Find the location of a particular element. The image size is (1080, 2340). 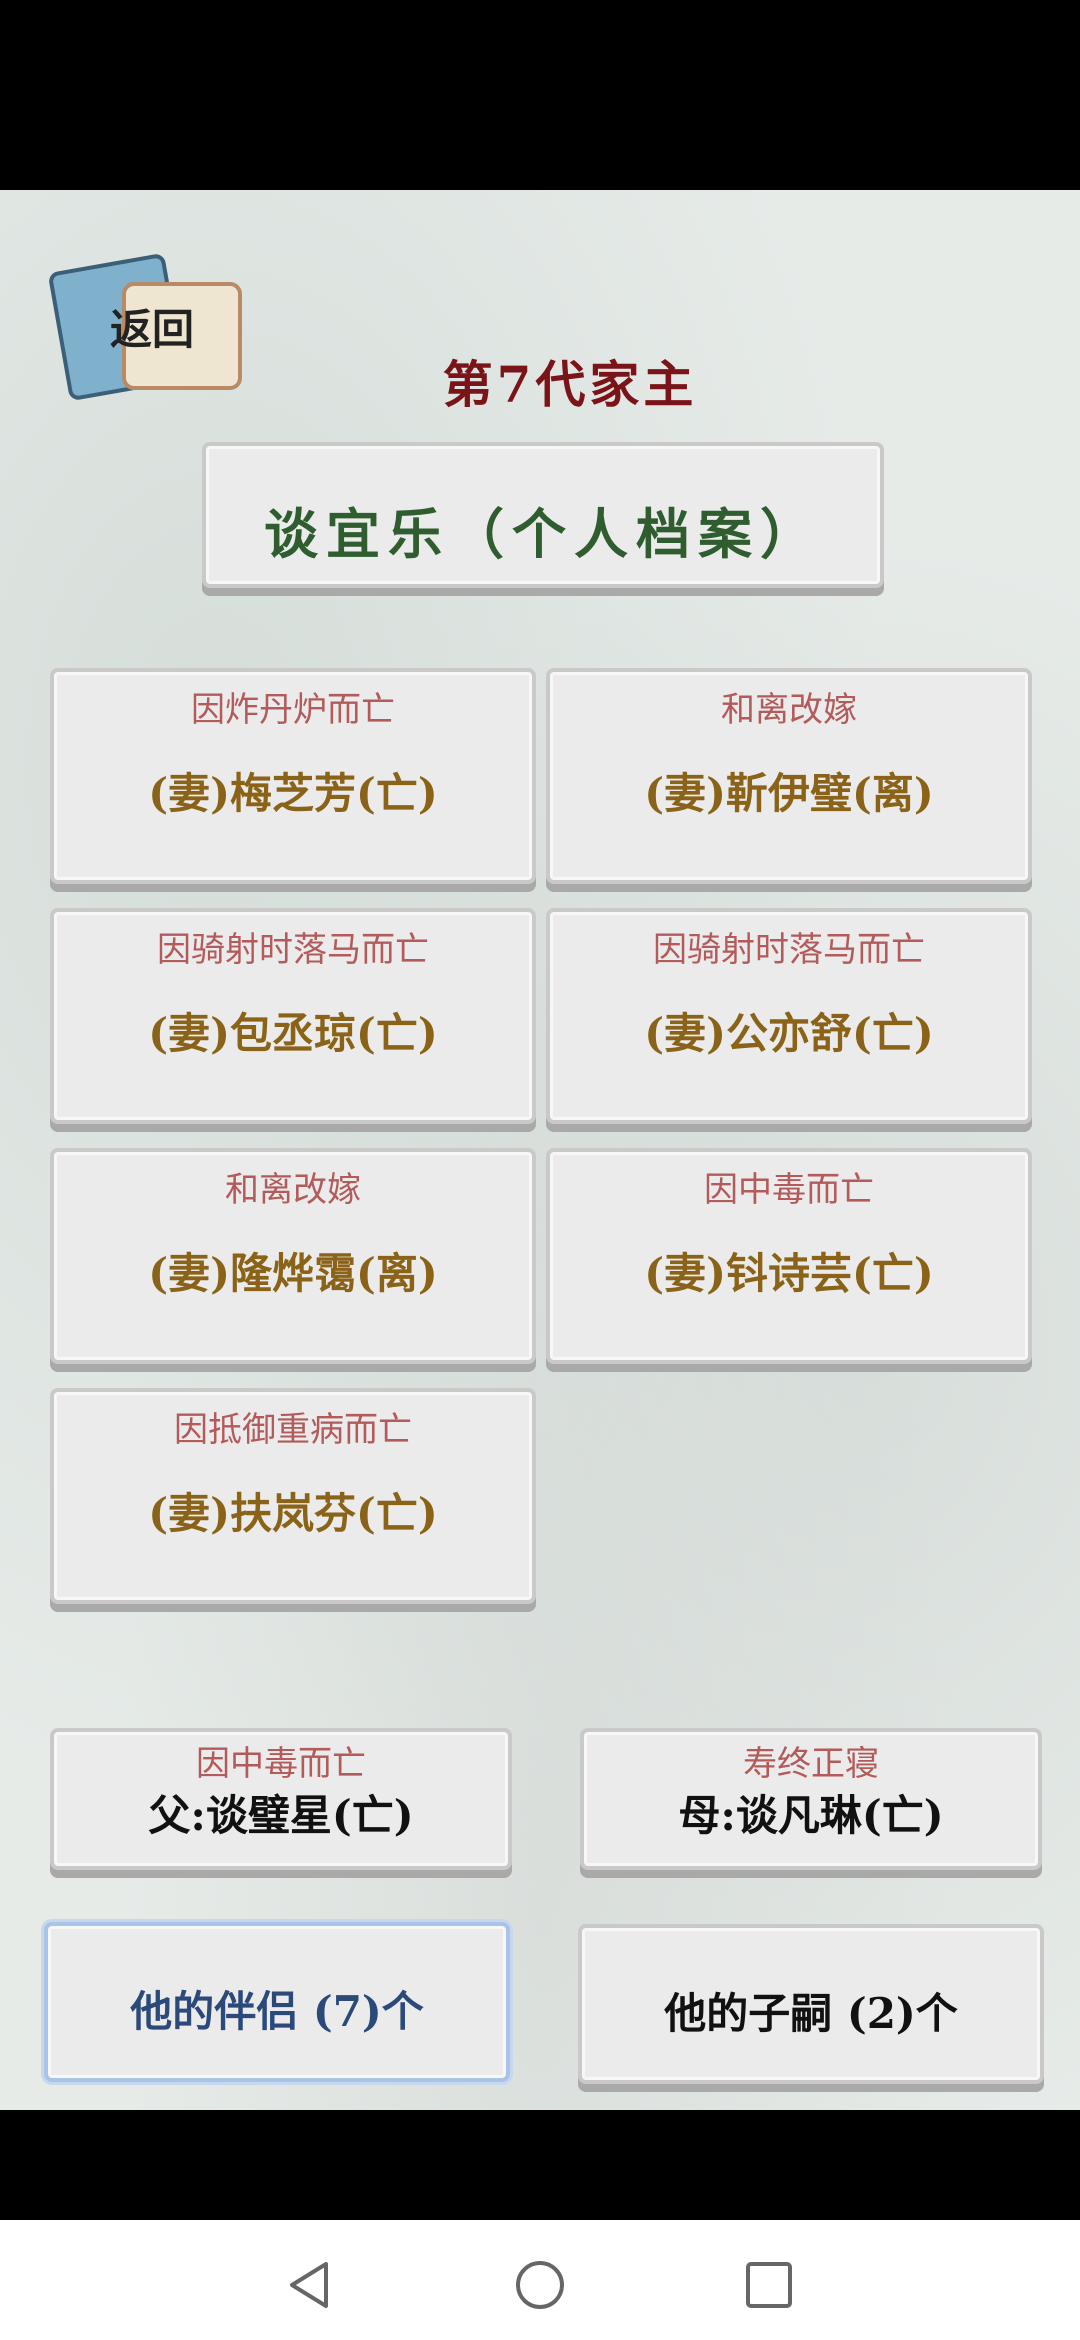

spouse-card: 因骑射时落马而亡 (妻)公亦舒(亡) is located at coordinates (789, 1016).